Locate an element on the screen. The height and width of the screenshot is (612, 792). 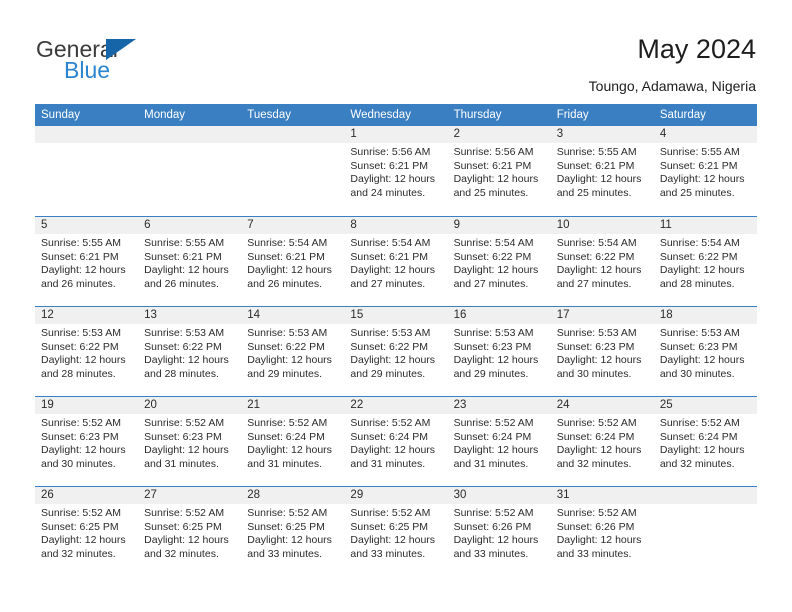
logo: General Blue is located at coordinates (126, 60).